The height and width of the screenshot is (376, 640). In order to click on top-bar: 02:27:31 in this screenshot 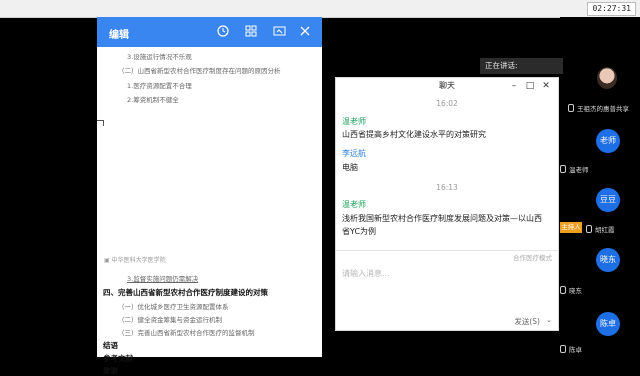, I will do `click(320, 9)`.